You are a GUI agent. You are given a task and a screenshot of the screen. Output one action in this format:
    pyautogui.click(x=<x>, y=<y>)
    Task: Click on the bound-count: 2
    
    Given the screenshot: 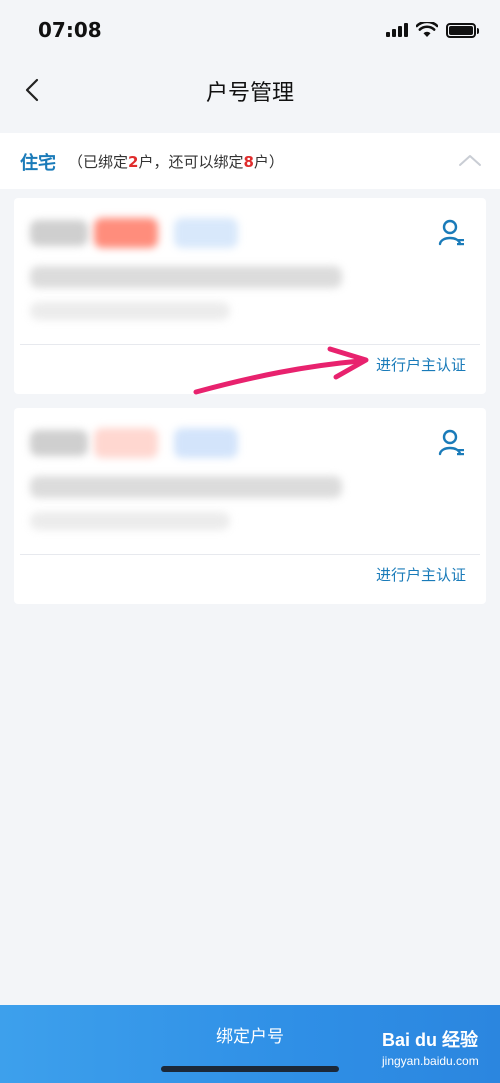 What is the action you would take?
    pyautogui.click(x=133, y=162)
    